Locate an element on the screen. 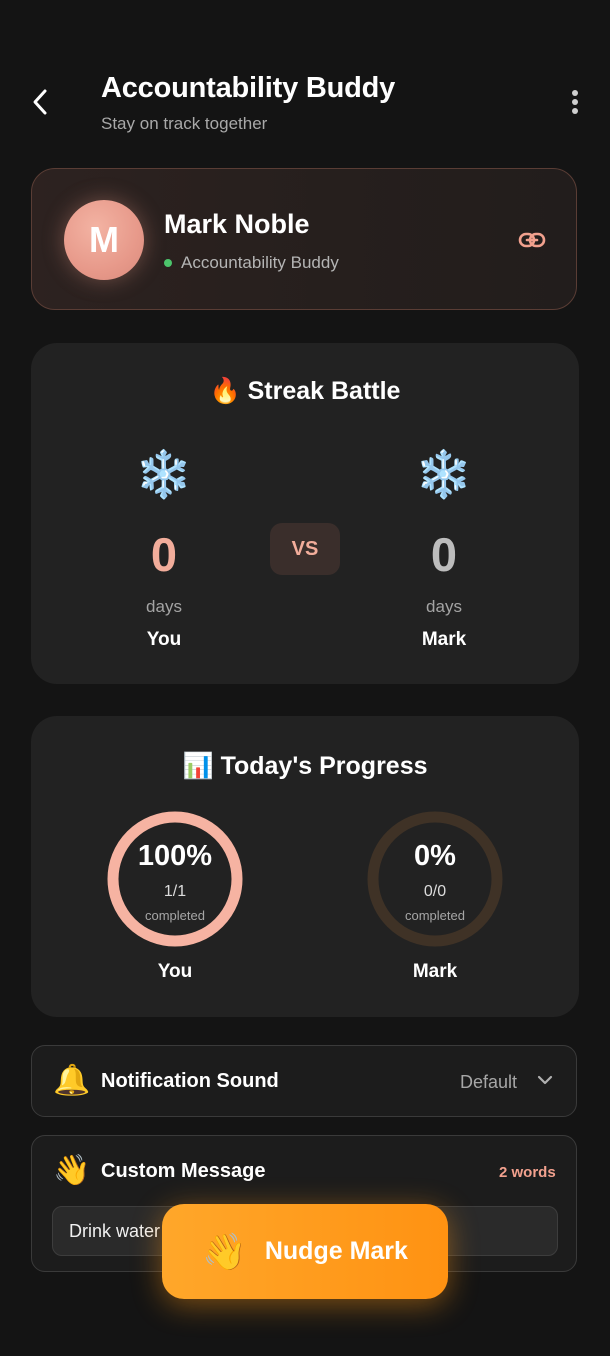 Image resolution: width=610 pixels, height=1356 pixels. buddy-card: M Mark Noble Accountability Buddy is located at coordinates (304, 239).